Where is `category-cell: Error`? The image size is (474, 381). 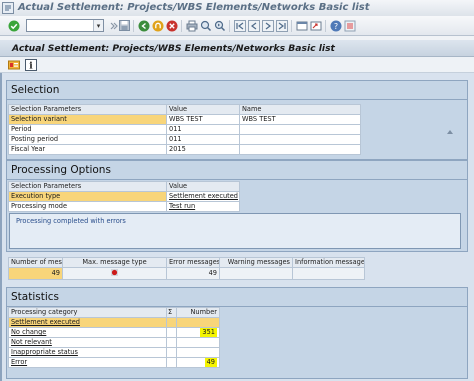 category-cell: Error is located at coordinates (87, 362).